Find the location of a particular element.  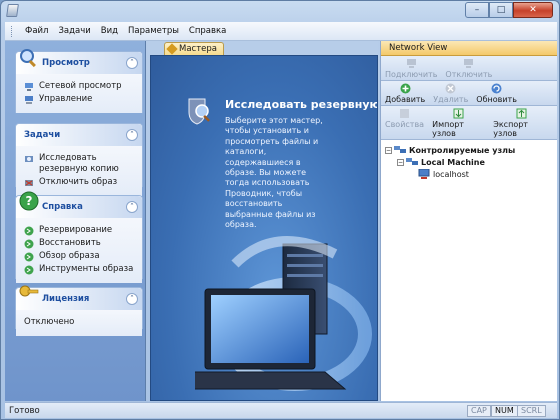

help-icon: ? is located at coordinates (29, 201).